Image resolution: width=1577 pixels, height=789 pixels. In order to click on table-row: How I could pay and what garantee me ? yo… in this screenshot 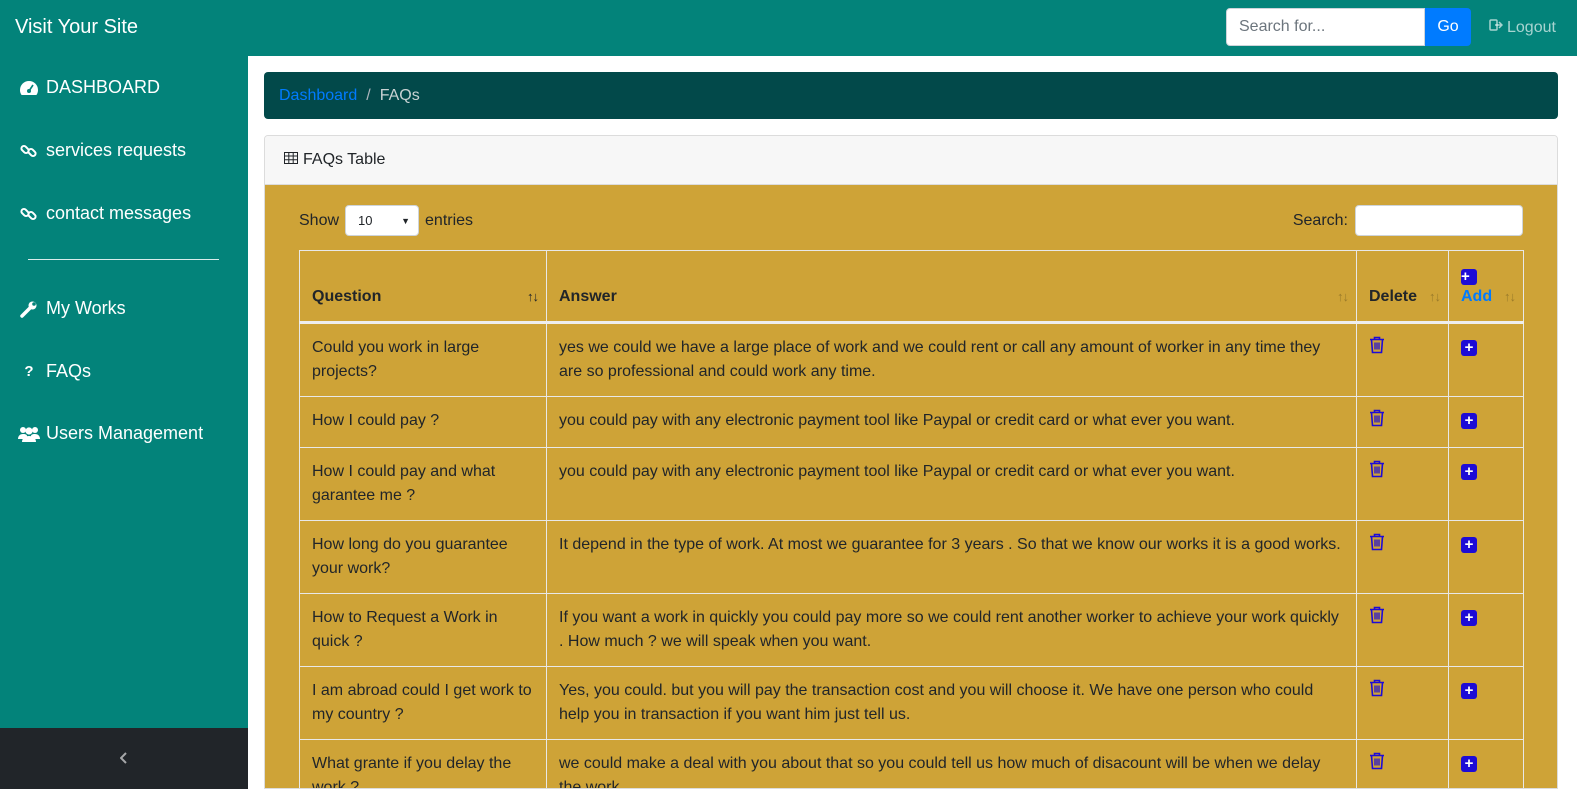, I will do `click(911, 484)`.